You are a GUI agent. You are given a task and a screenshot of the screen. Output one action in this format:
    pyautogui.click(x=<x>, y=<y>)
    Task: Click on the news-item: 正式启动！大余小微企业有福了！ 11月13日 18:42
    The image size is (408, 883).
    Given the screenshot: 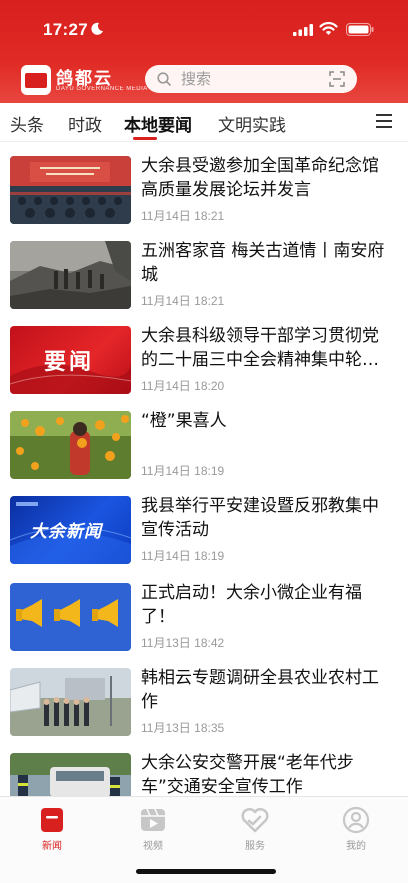 What is the action you would take?
    pyautogui.click(x=204, y=625)
    